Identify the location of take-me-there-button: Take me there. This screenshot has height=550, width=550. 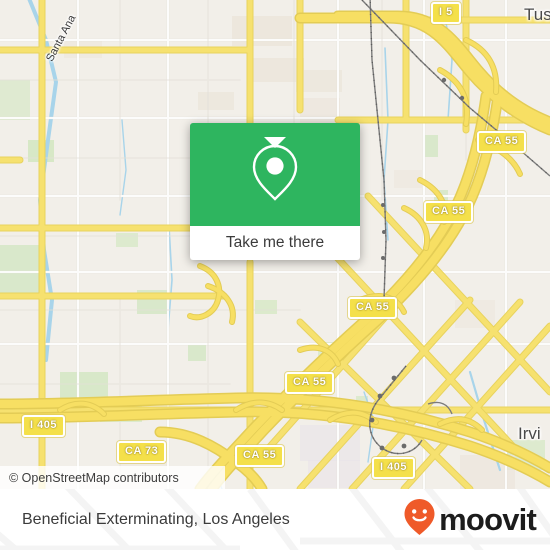
(275, 243).